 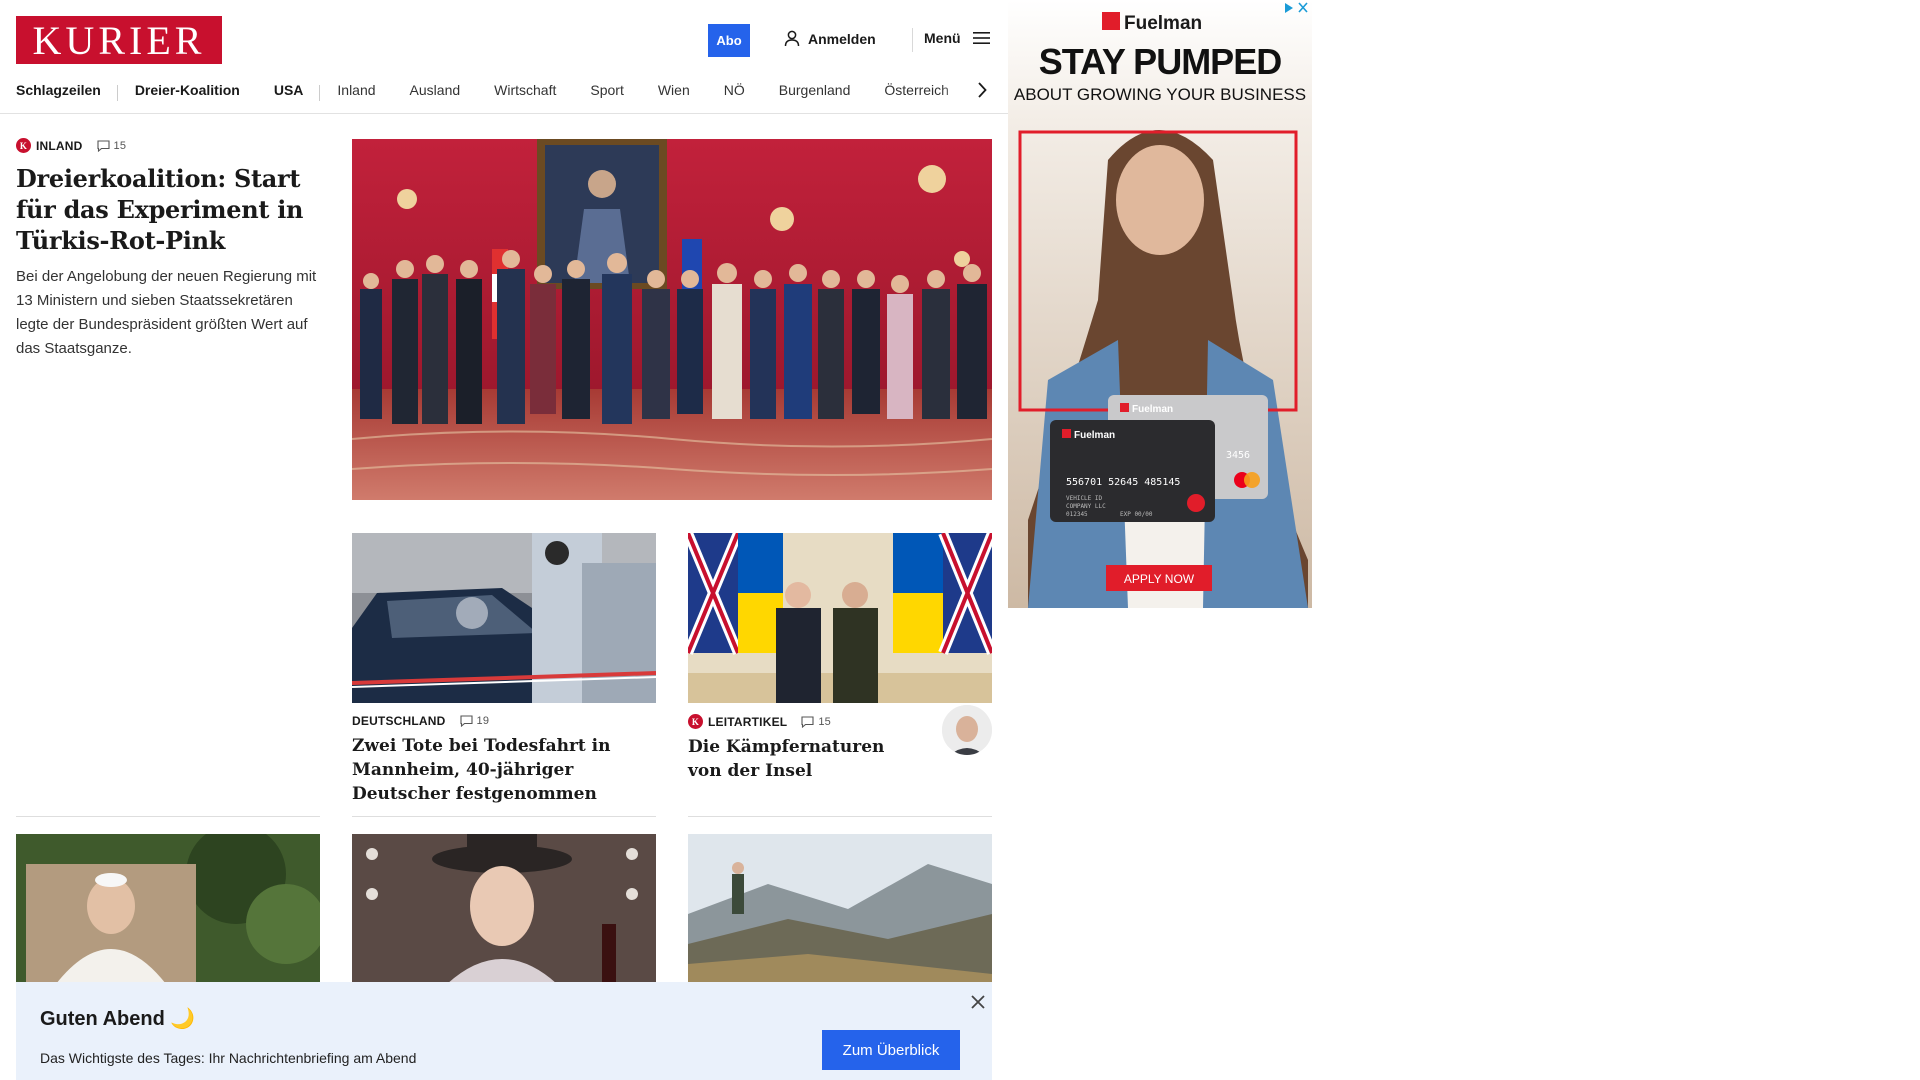 I want to click on logo-text: KURIER, so click(x=119, y=40).